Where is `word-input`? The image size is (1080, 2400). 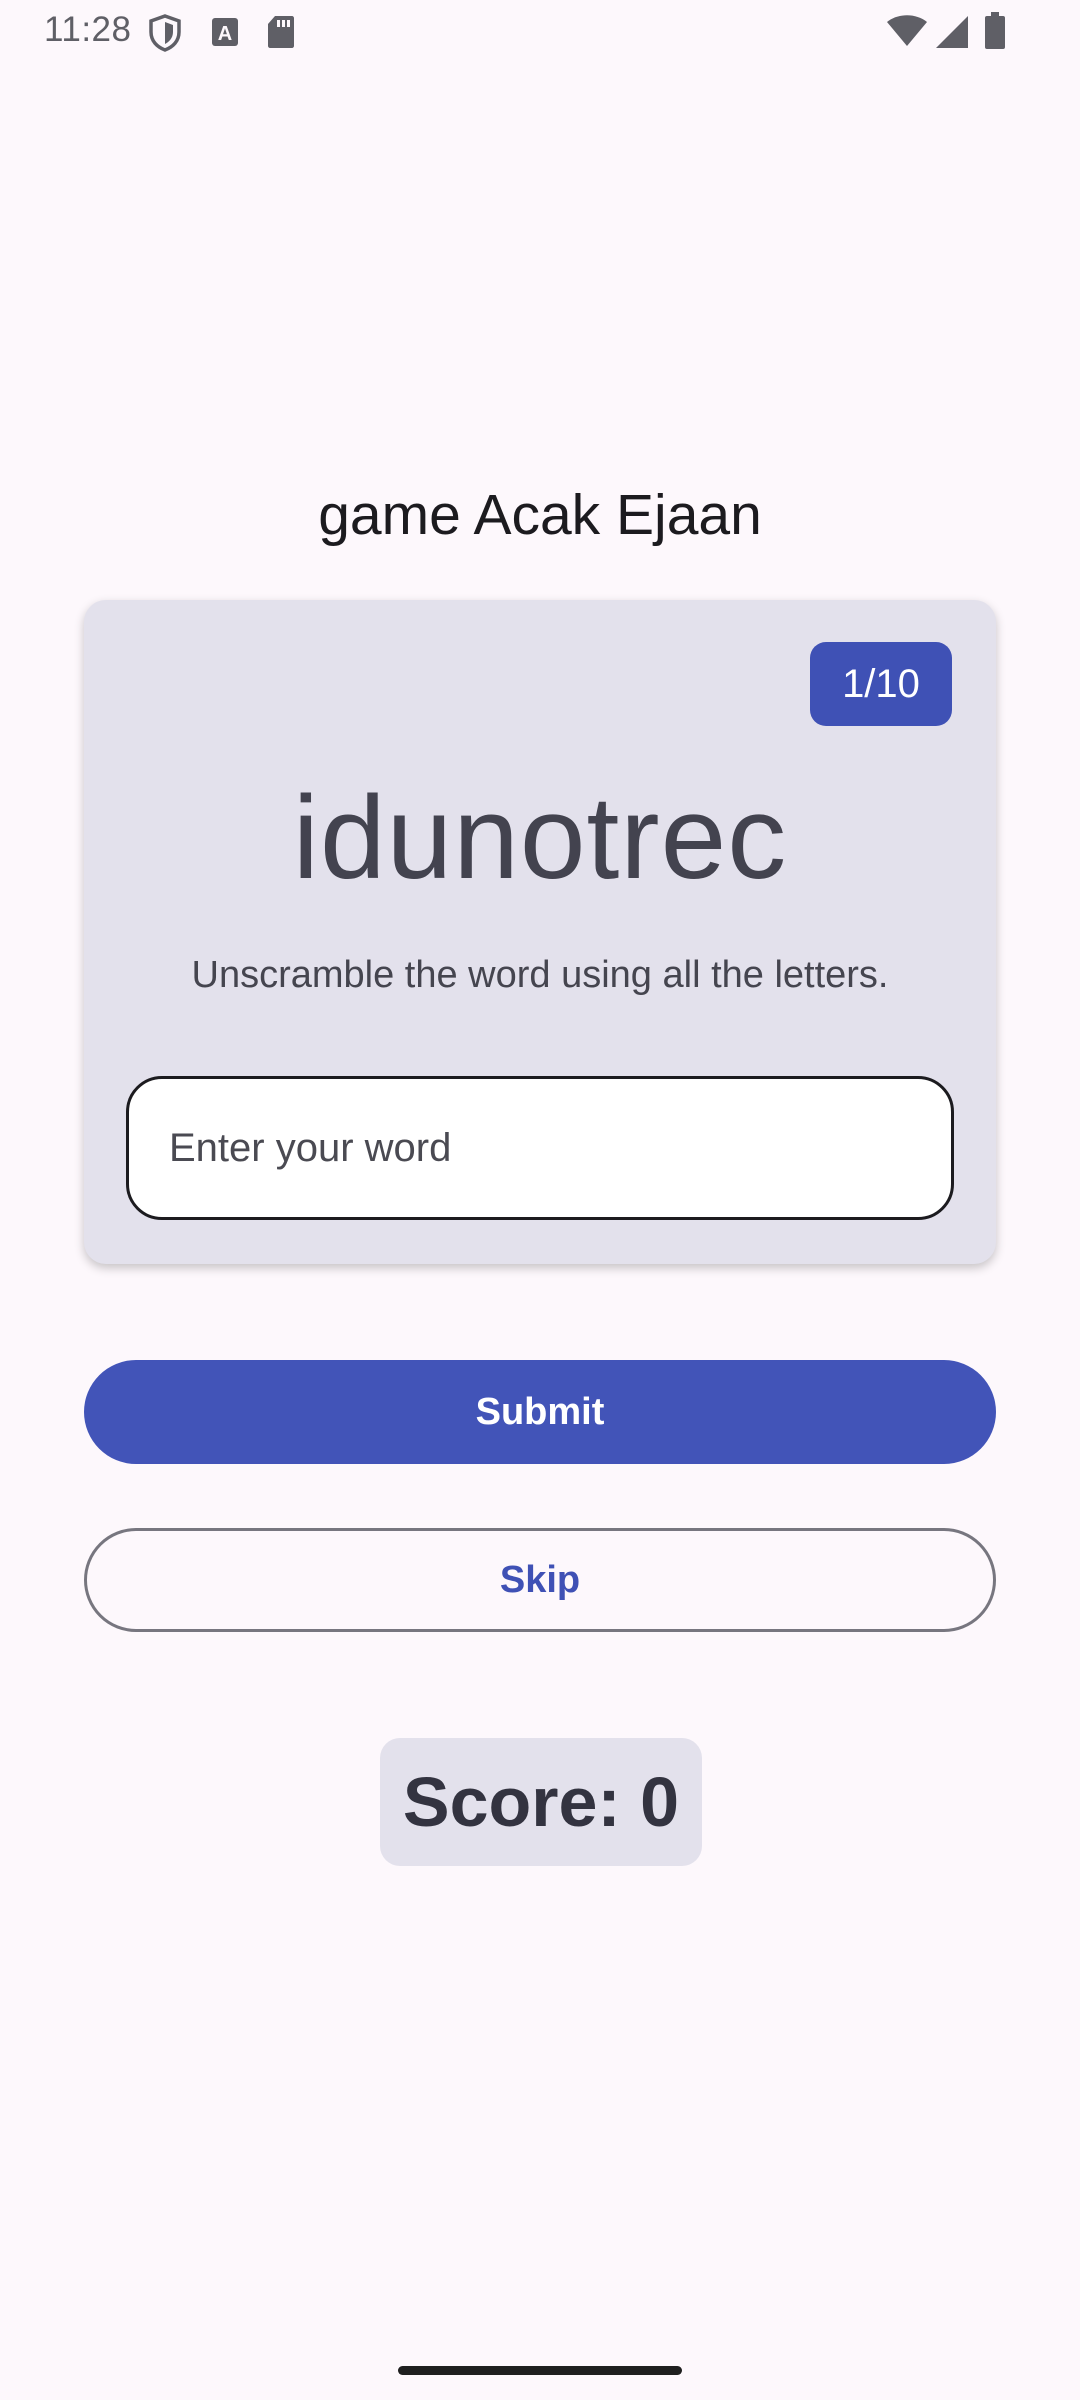 word-input is located at coordinates (540, 1148).